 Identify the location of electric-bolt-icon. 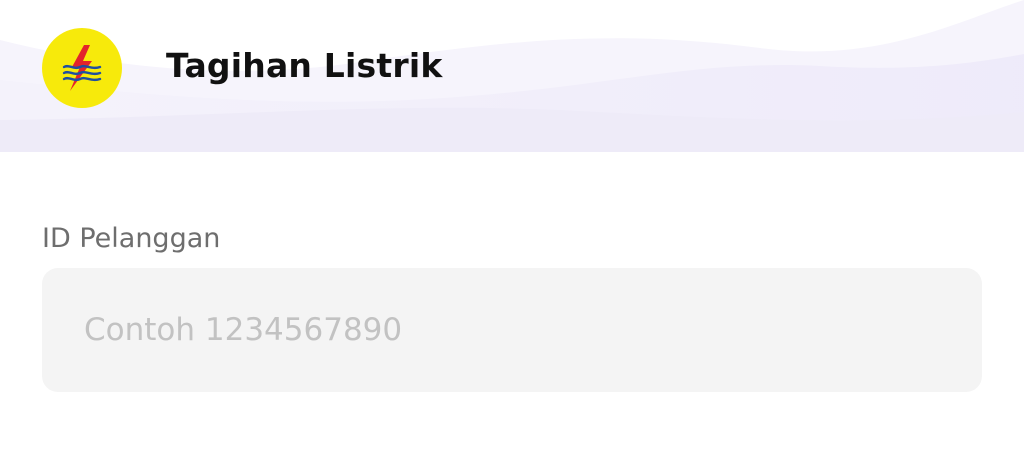
(82, 68).